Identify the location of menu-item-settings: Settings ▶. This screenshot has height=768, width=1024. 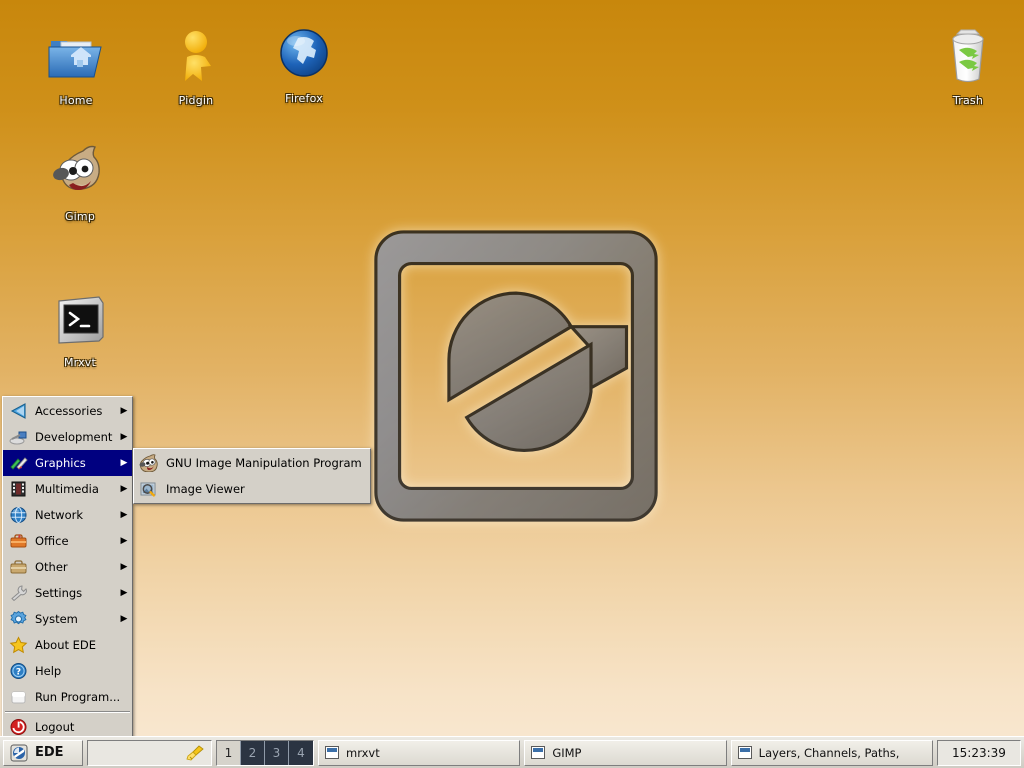
(67, 593).